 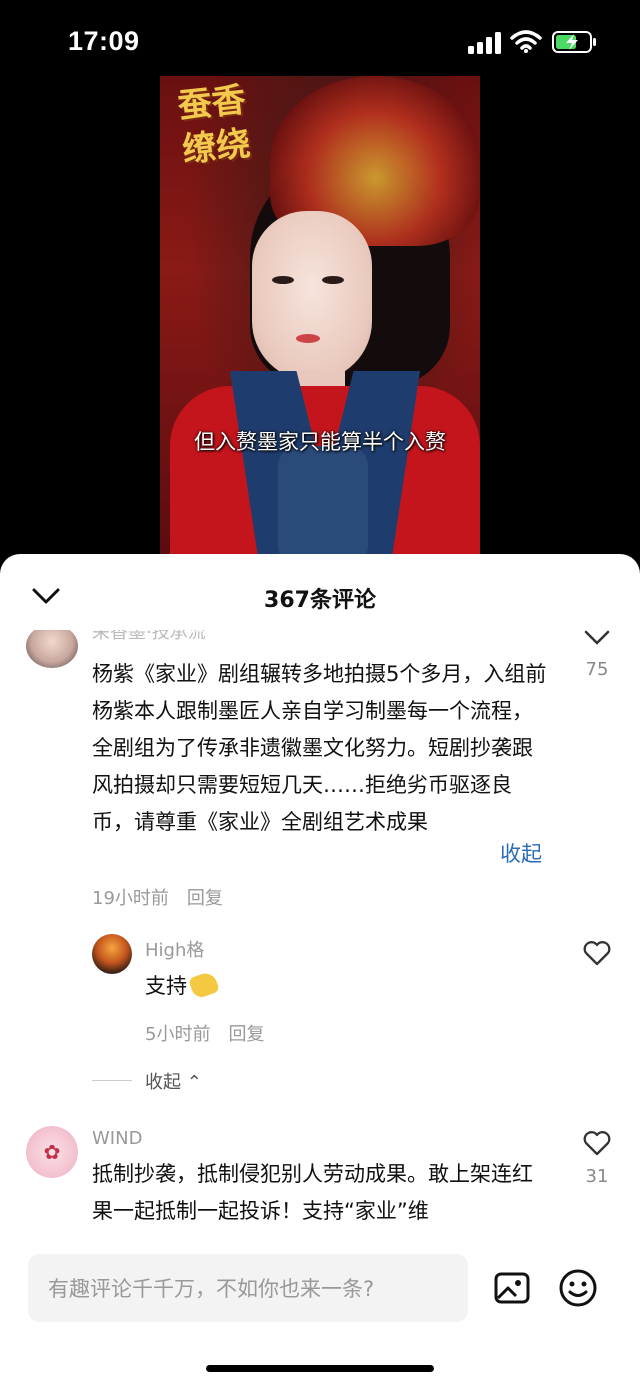 I want to click on like-count: 31, so click(x=597, y=1176).